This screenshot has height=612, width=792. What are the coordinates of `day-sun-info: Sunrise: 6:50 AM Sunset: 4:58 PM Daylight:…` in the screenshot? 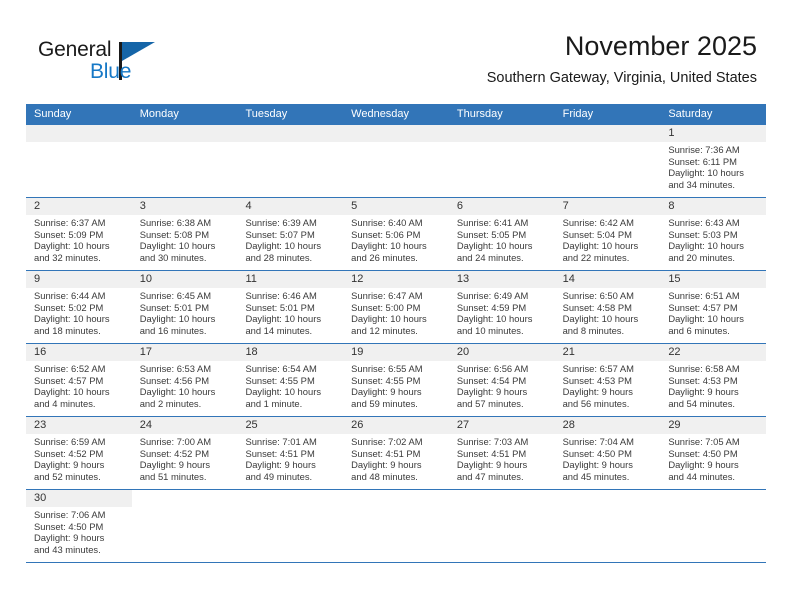 It's located at (608, 312).